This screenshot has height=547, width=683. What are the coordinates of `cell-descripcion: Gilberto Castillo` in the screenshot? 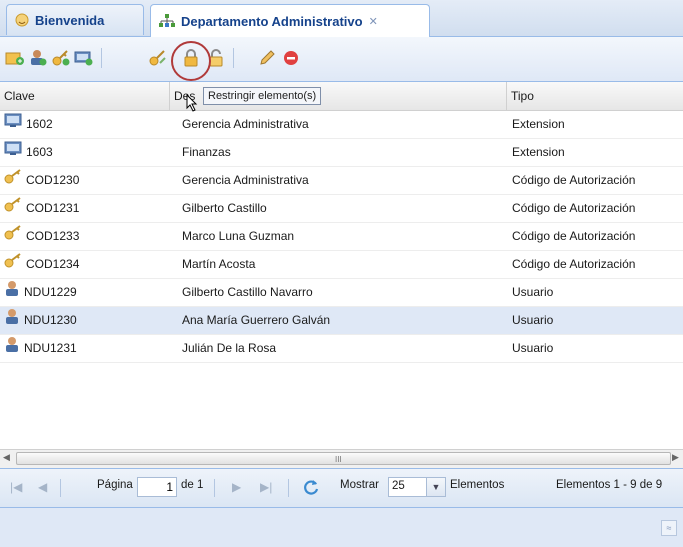 It's located at (224, 208).